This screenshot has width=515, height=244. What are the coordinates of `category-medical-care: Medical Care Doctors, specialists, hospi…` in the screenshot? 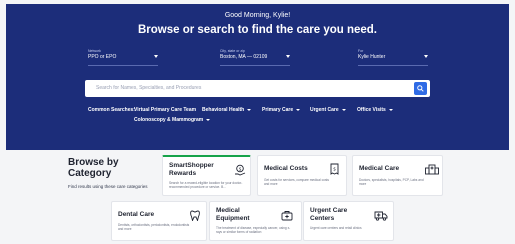 It's located at (397, 175).